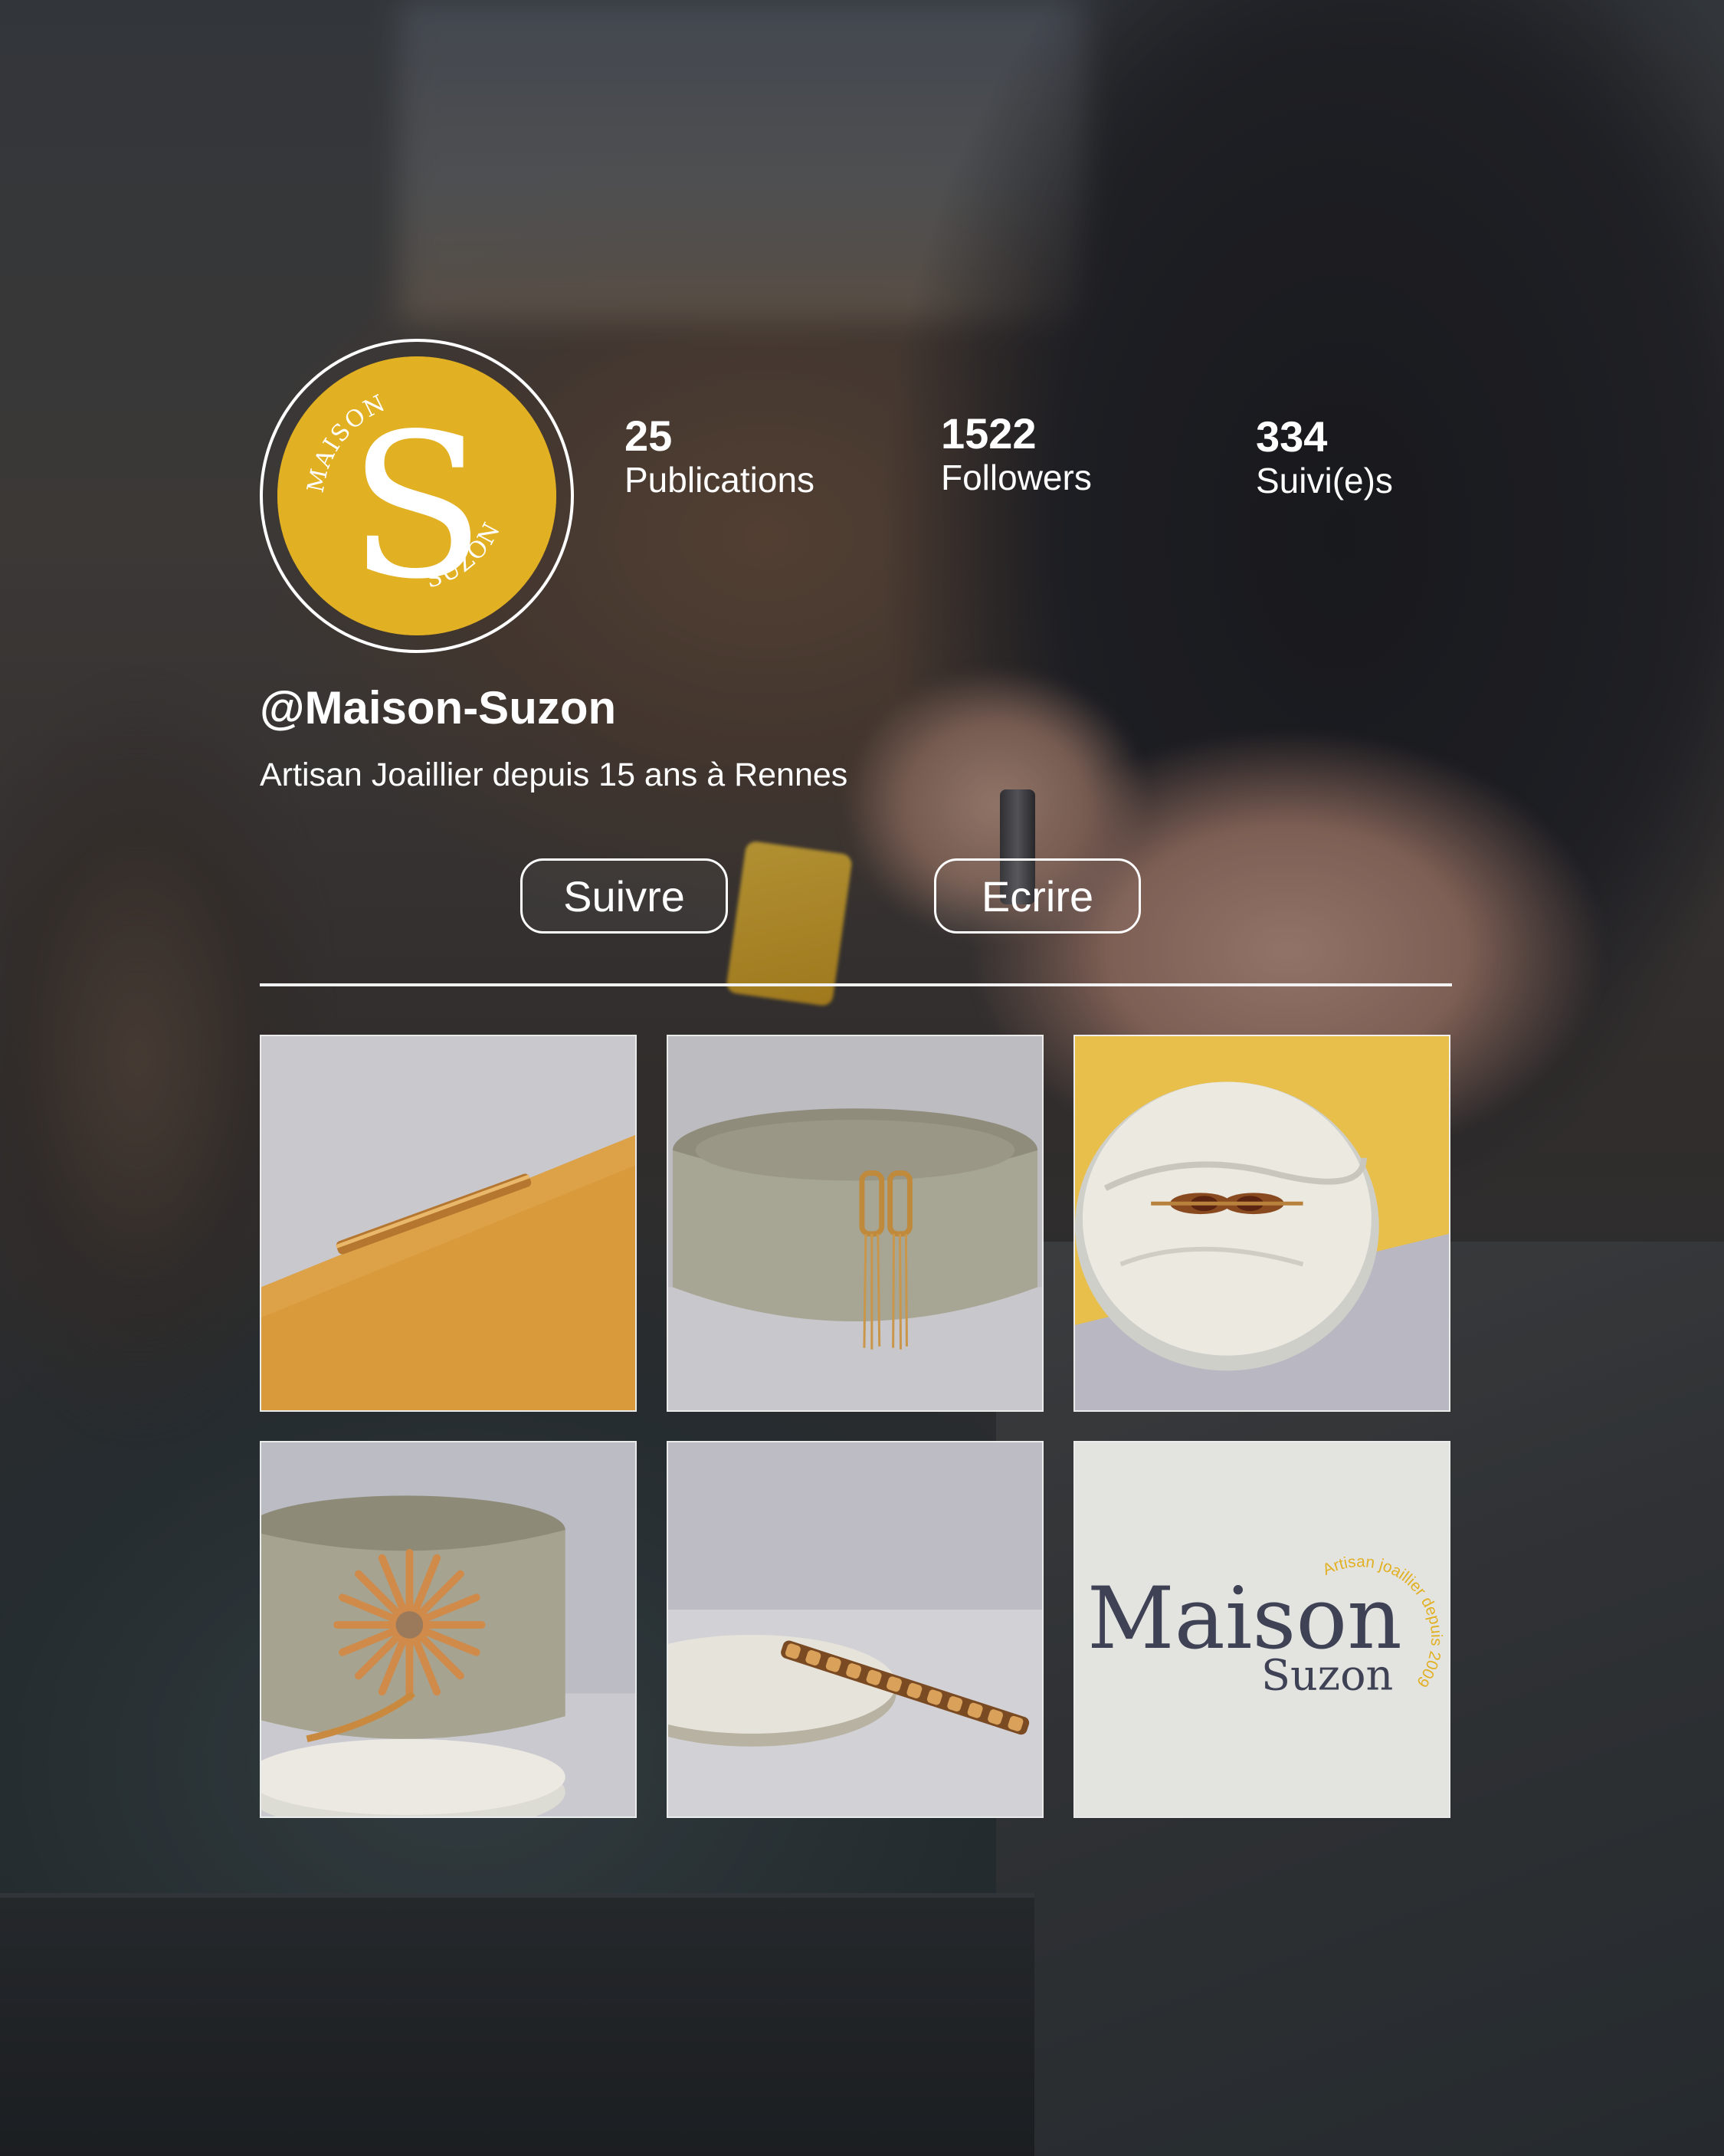 The height and width of the screenshot is (2156, 1724). I want to click on maison-suzon-logo: S MAISON SUZON, so click(417, 496).